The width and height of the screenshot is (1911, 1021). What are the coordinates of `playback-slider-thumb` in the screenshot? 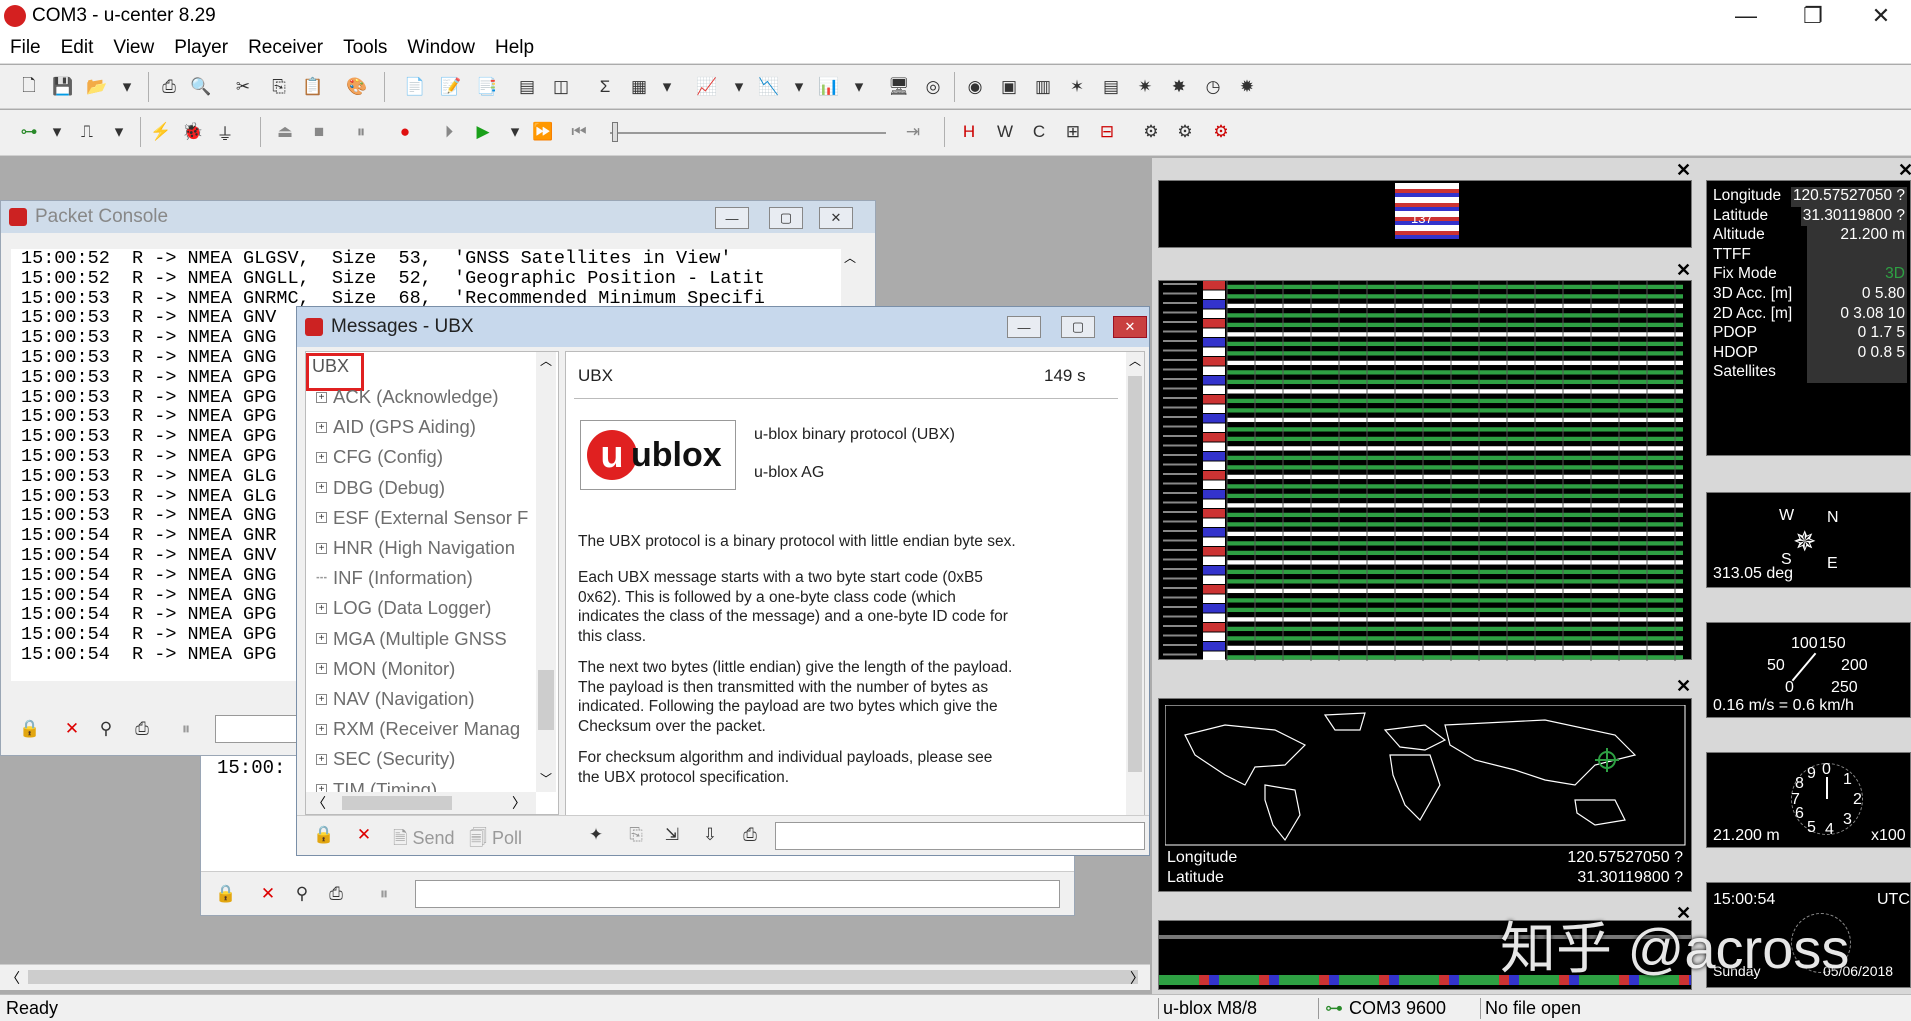 It's located at (615, 132).